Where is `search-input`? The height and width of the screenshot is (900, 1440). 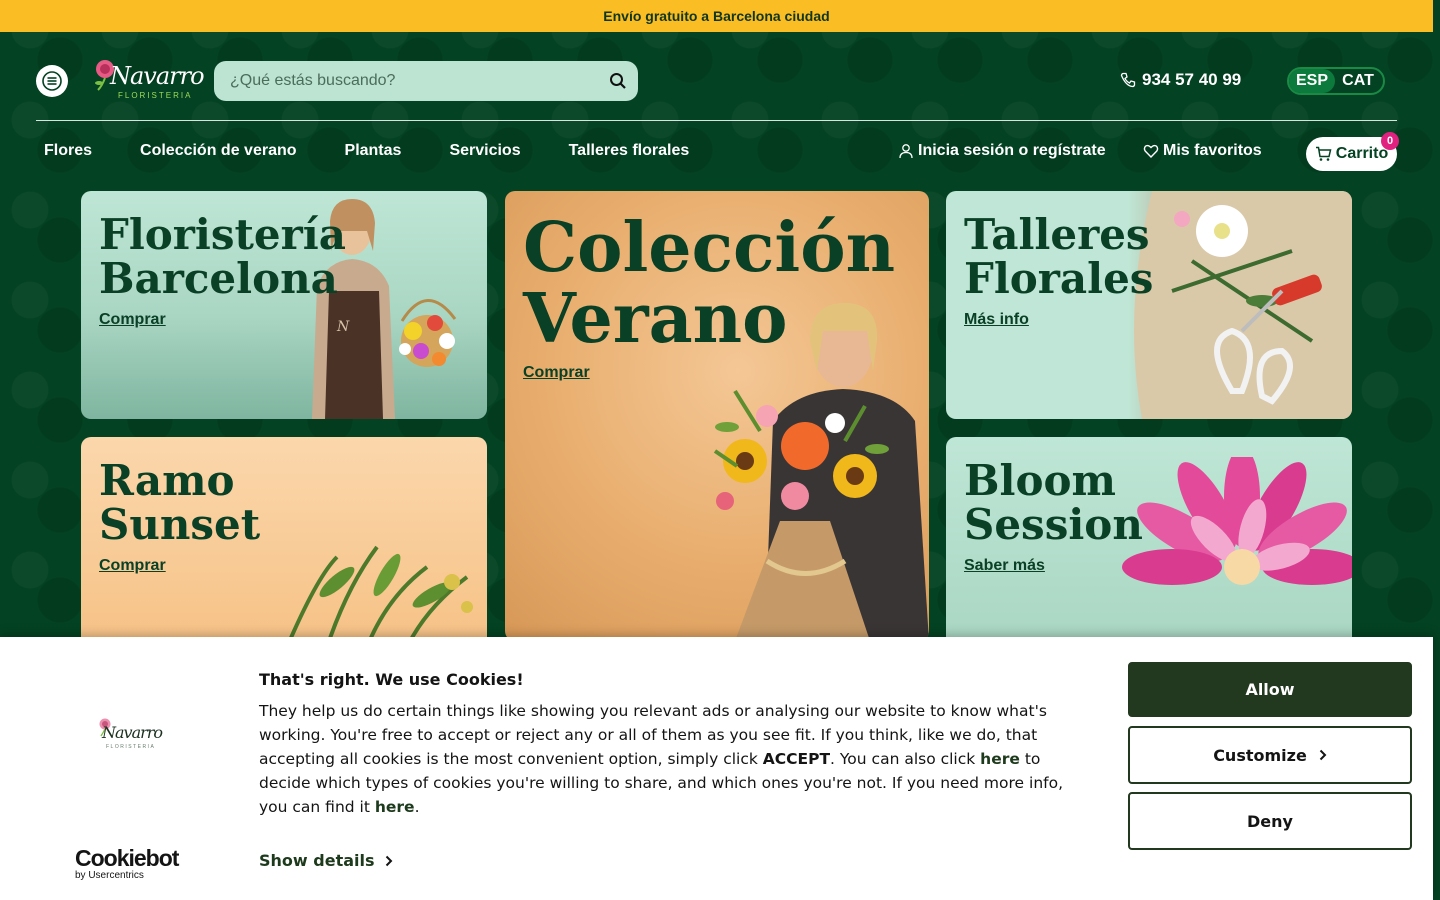 search-input is located at coordinates (406, 81).